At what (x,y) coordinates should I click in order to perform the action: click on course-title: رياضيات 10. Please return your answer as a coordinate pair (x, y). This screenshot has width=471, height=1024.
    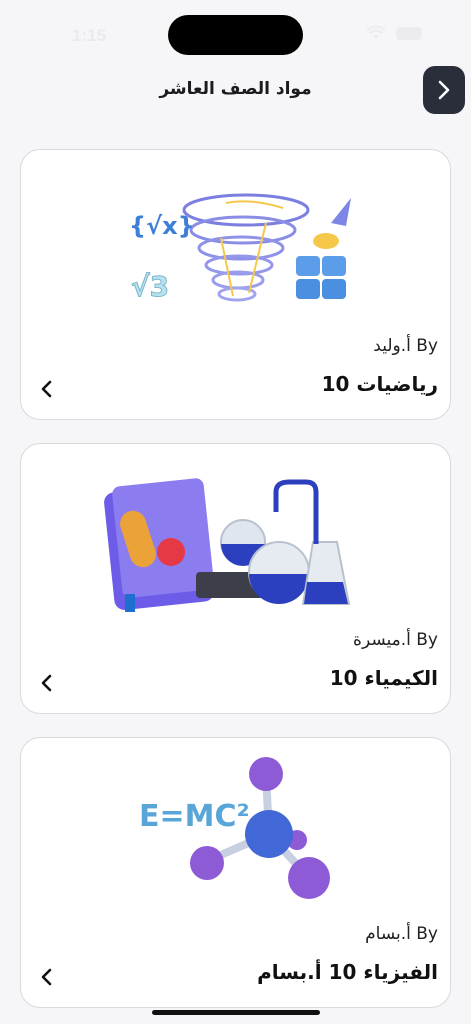
    Looking at the image, I should click on (379, 384).